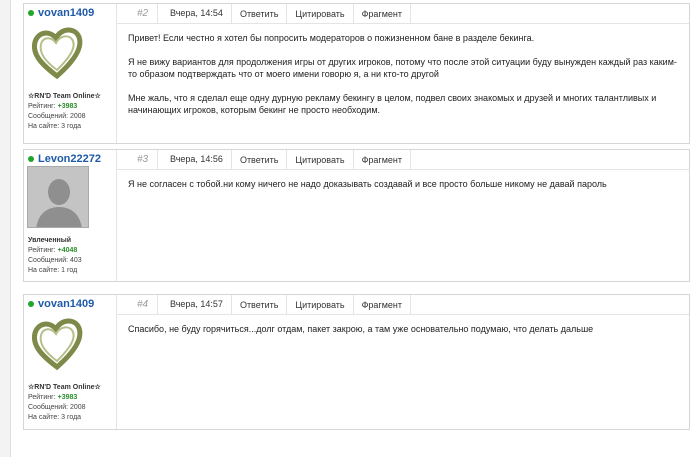 The width and height of the screenshot is (700, 457). I want to click on author-onsite: На сайте: 1 год, so click(53, 270).